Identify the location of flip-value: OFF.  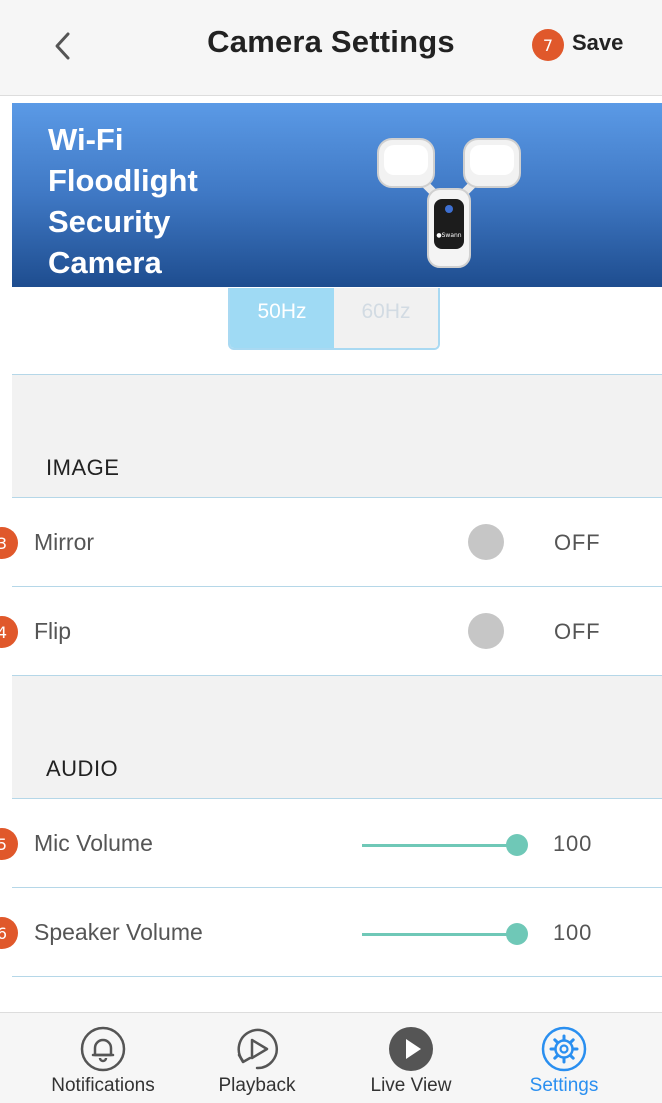
(577, 631).